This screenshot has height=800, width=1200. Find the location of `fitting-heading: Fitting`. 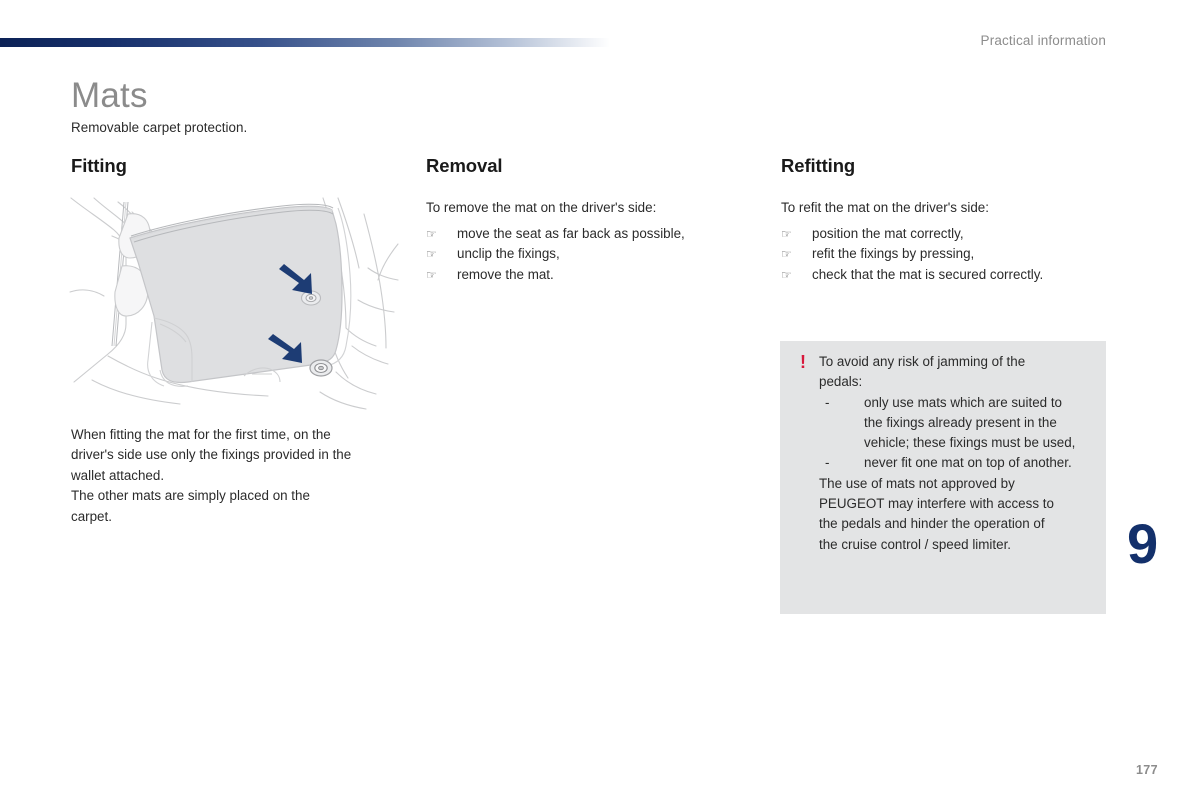

fitting-heading: Fitting is located at coordinates (99, 165).